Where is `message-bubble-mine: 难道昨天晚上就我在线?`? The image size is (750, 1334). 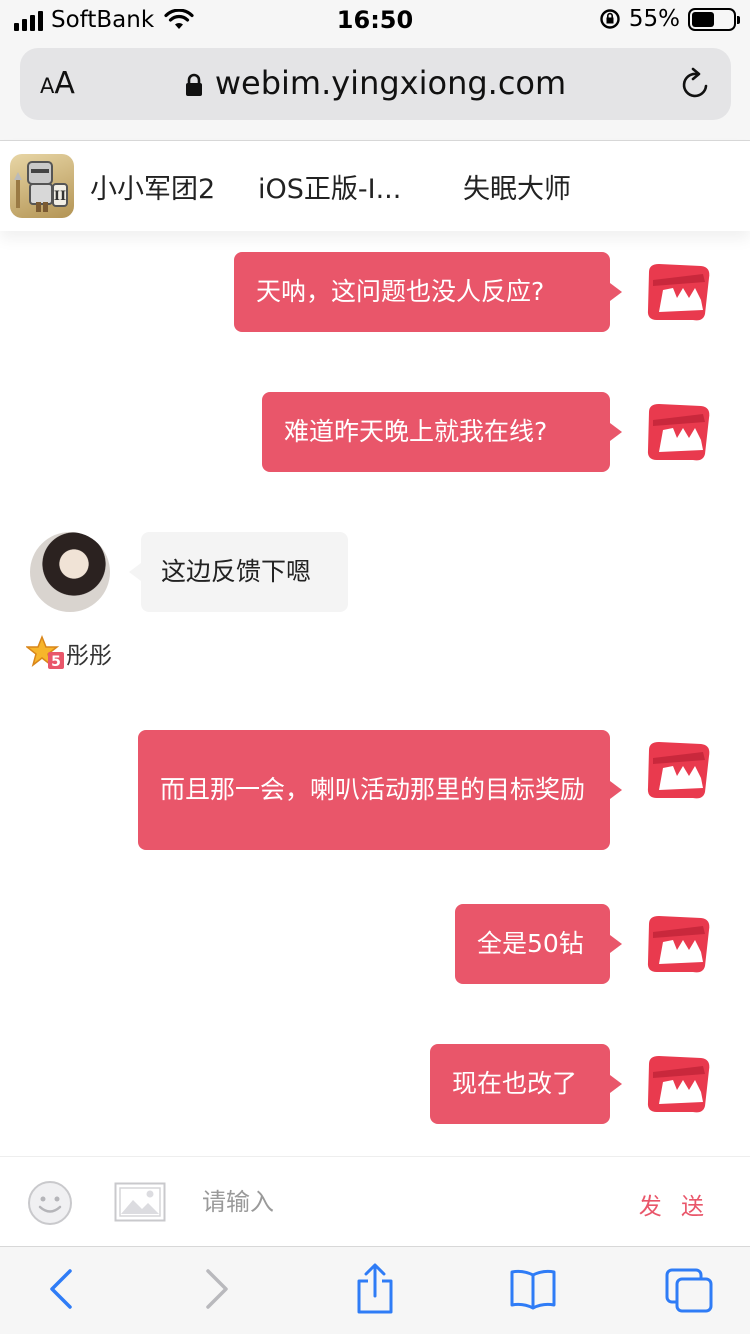 message-bubble-mine: 难道昨天晚上就我在线? is located at coordinates (442, 432).